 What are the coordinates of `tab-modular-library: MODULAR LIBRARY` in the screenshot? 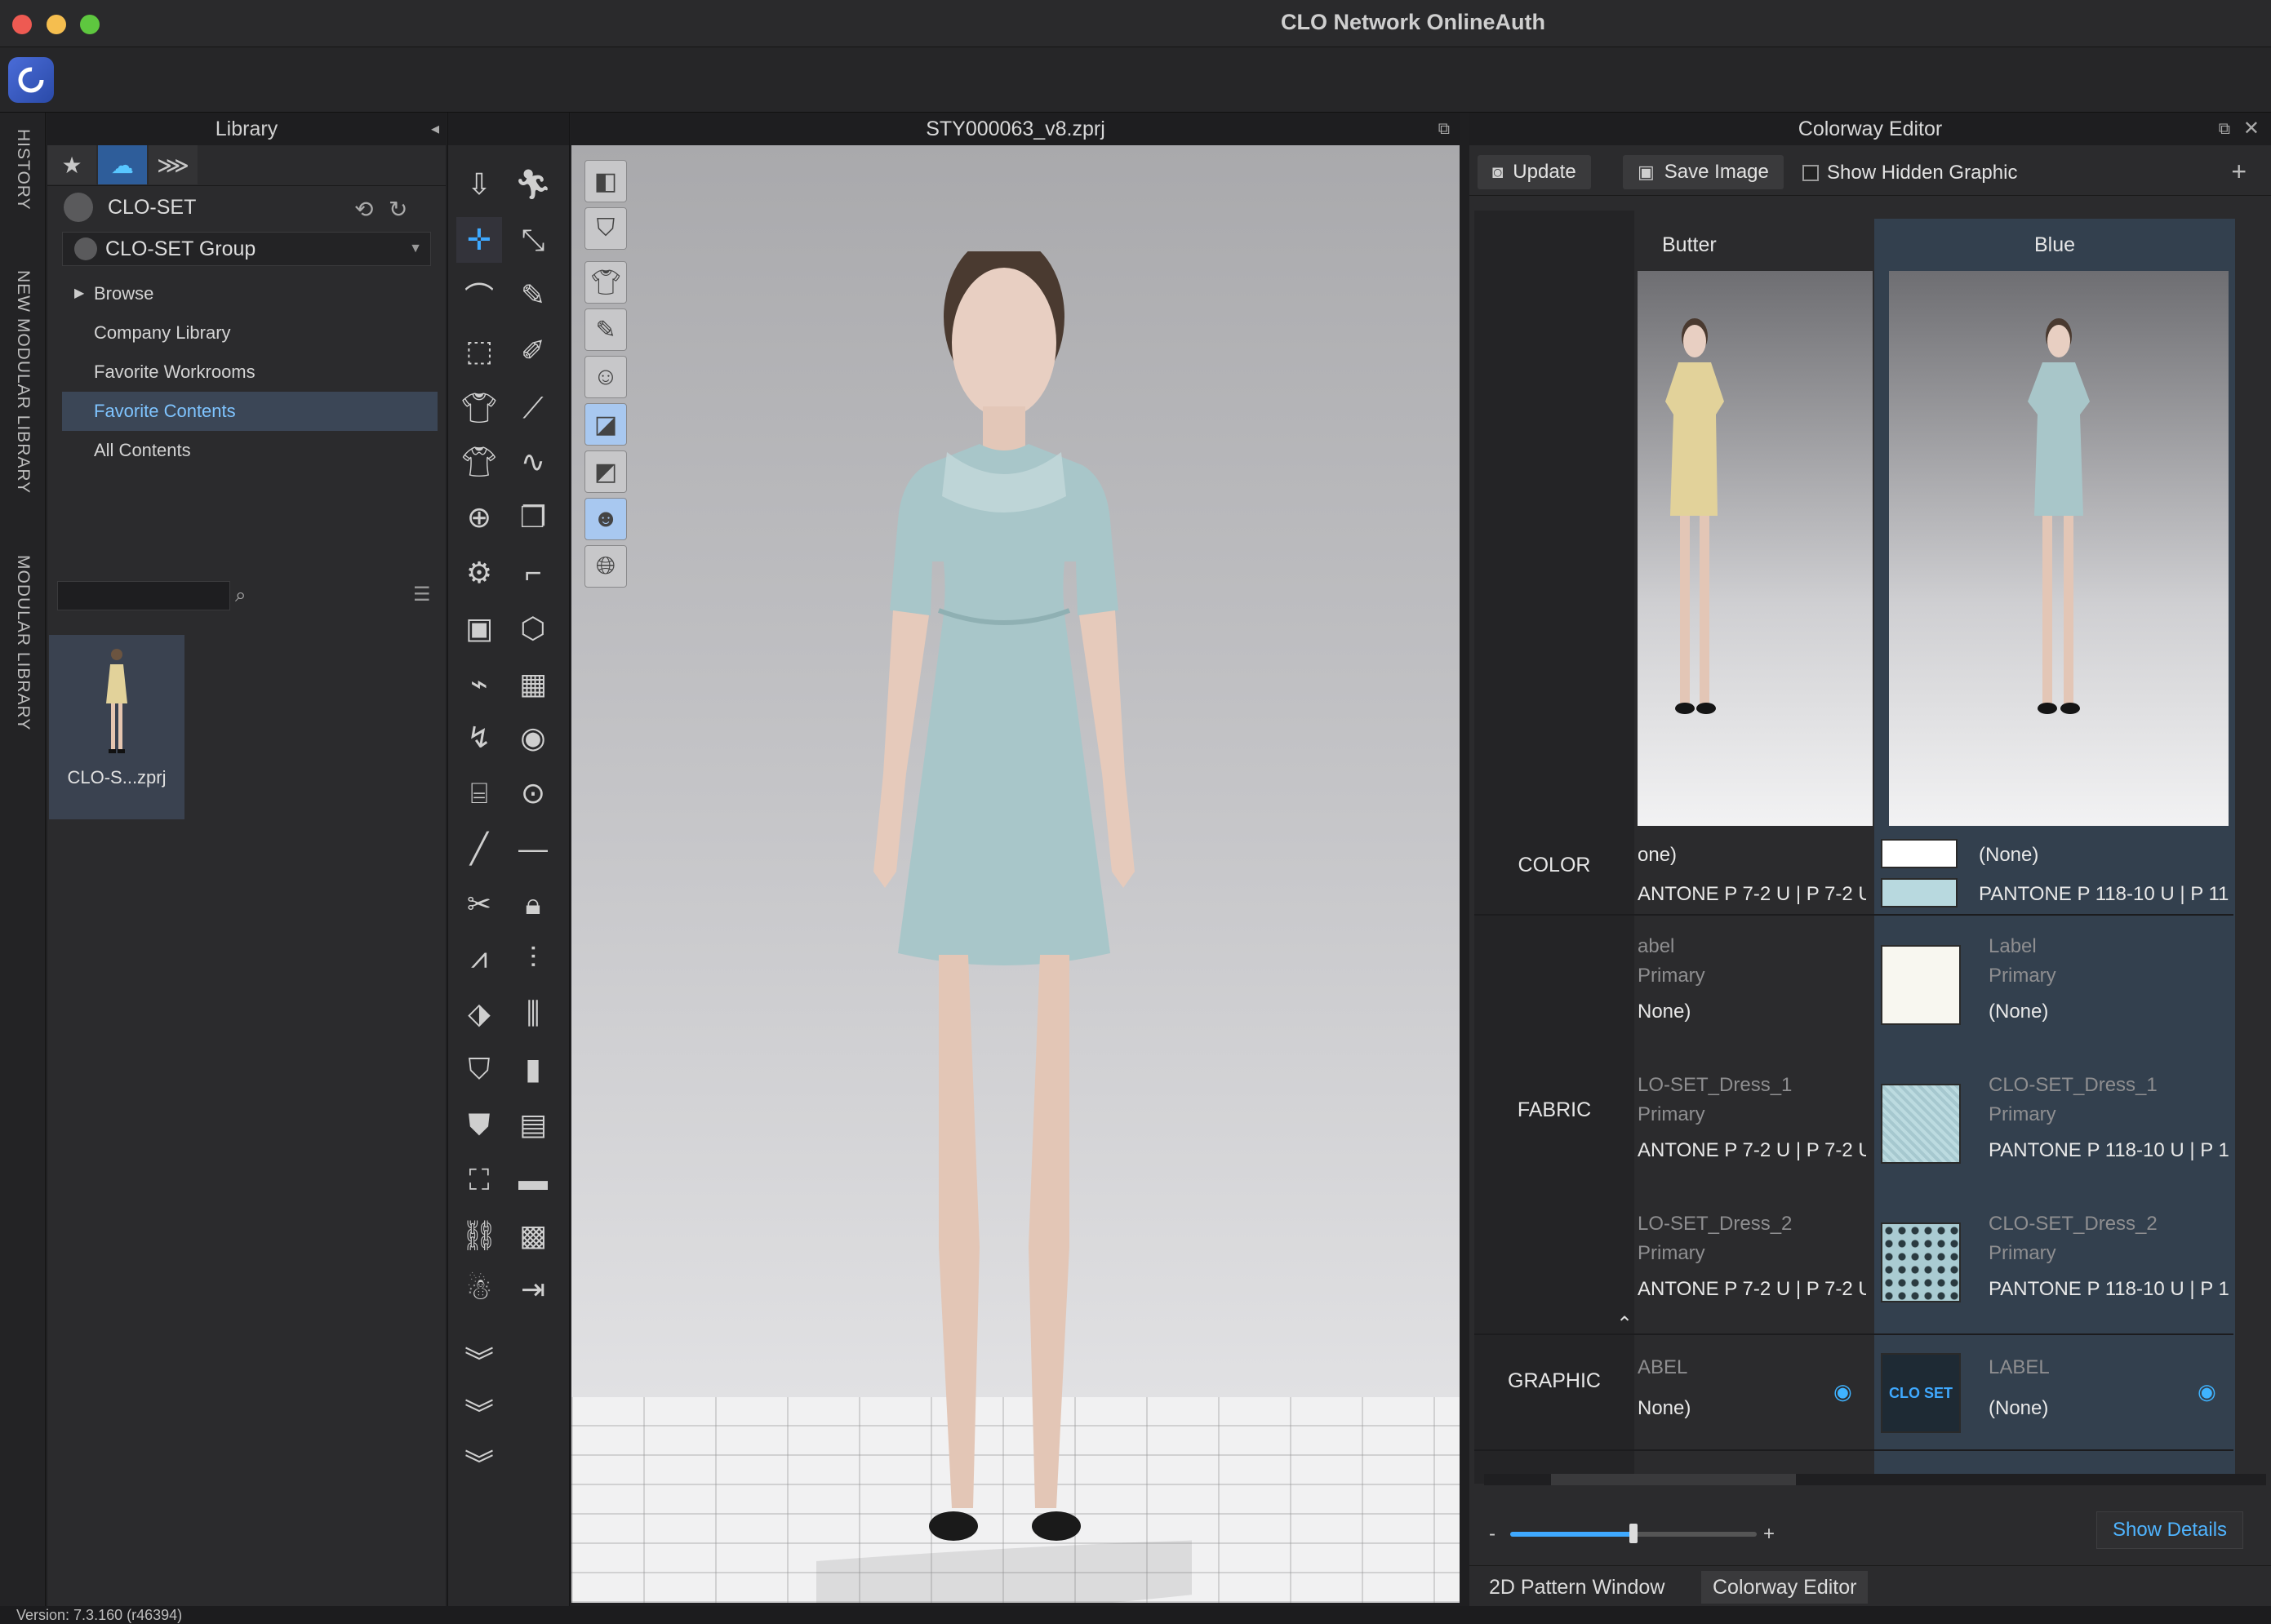 It's located at (23, 643).